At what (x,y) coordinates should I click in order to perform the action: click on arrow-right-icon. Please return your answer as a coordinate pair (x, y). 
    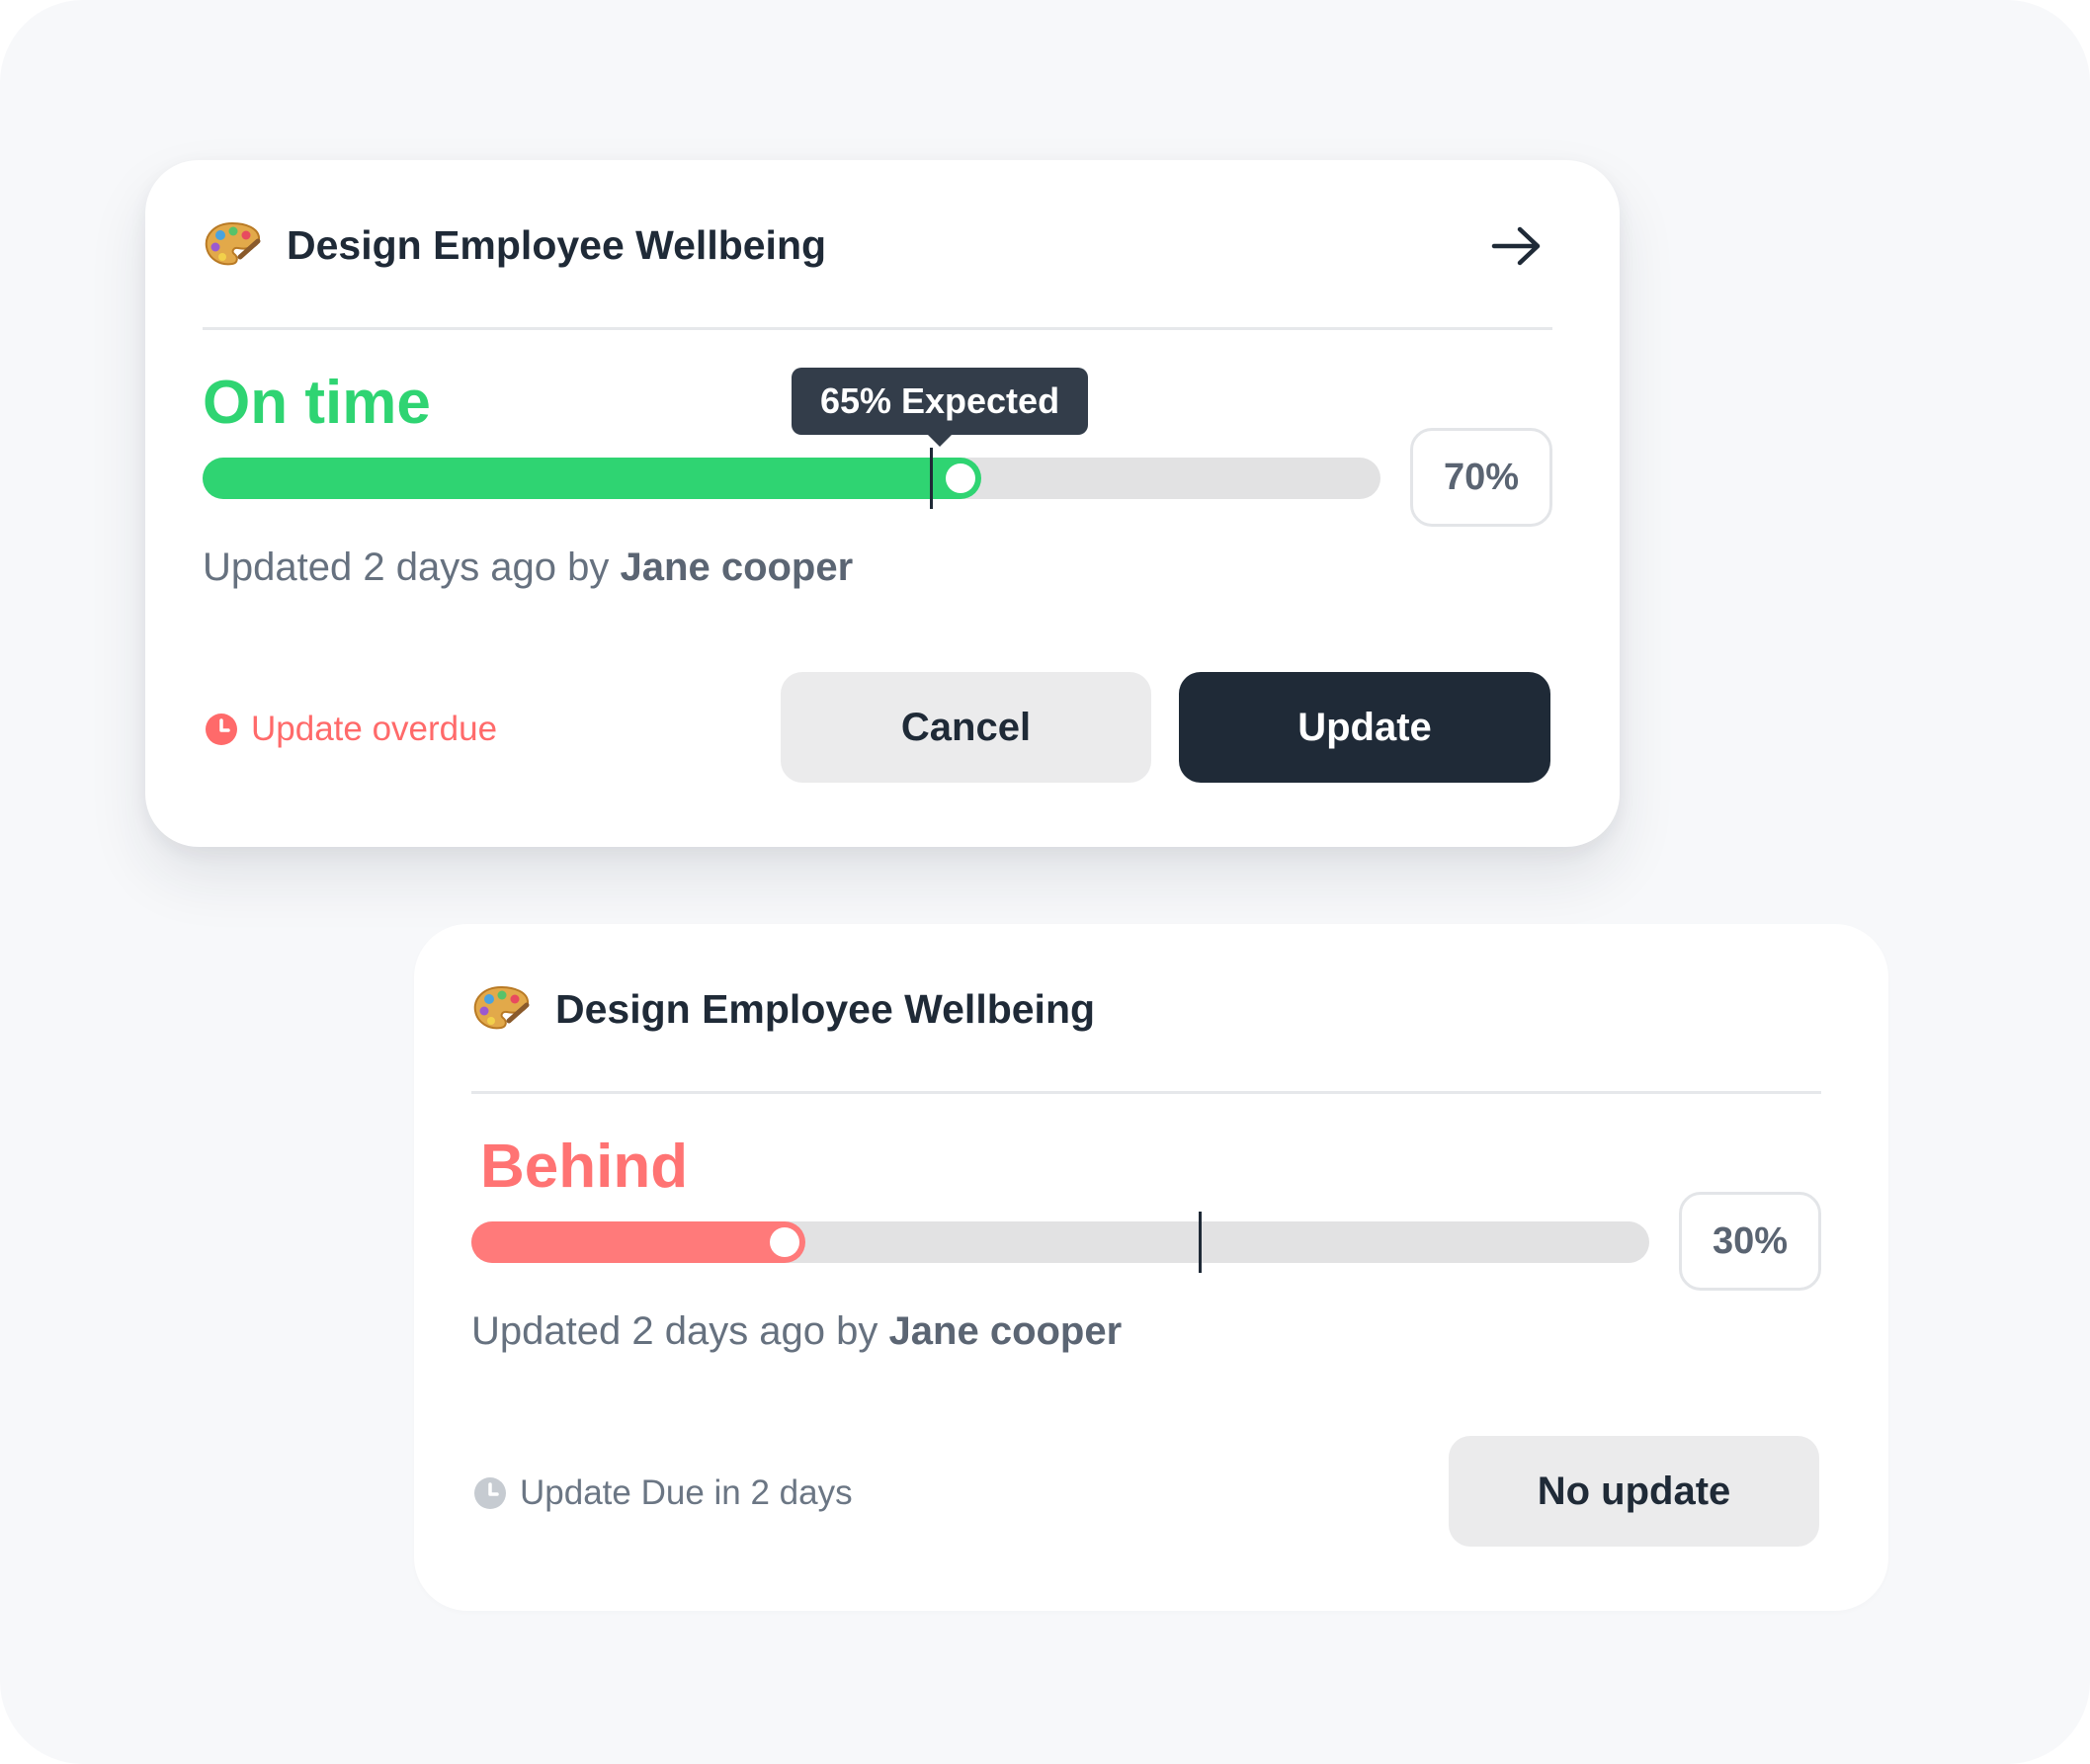
    Looking at the image, I should click on (1517, 246).